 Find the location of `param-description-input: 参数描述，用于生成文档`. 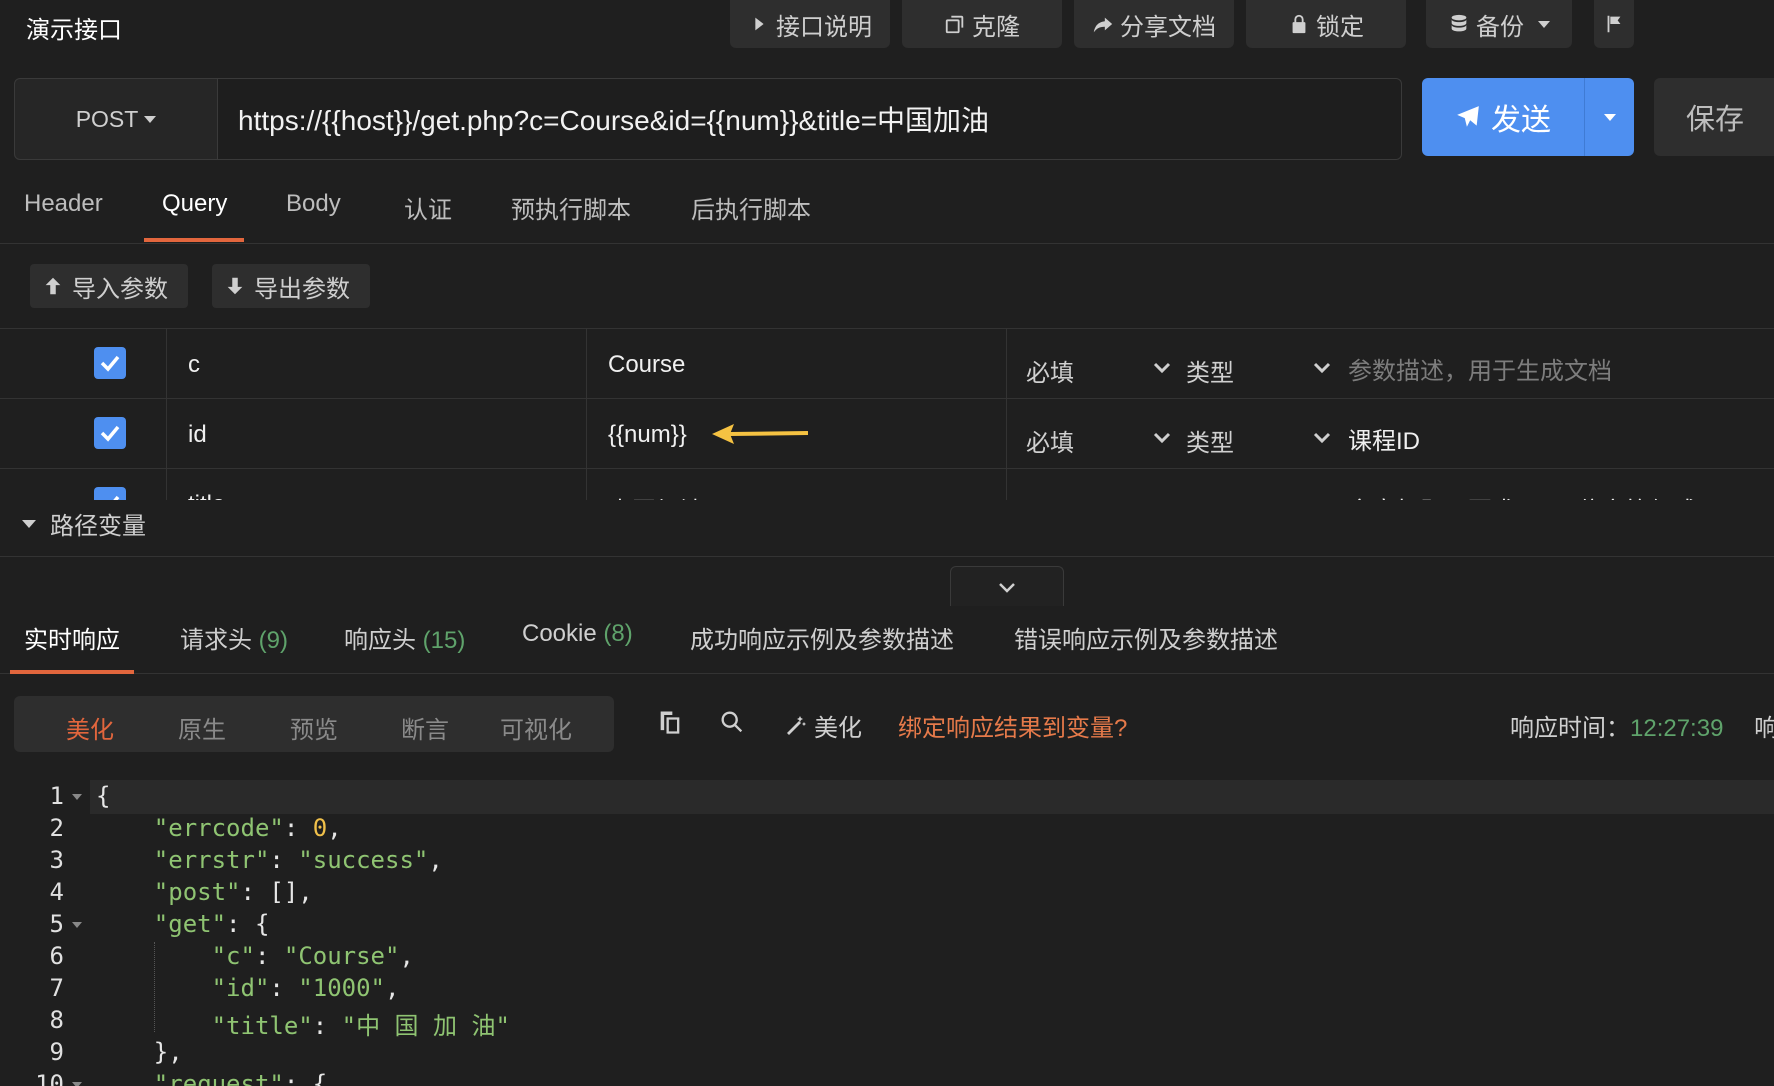

param-description-input: 参数描述，用于生成文档 is located at coordinates (1480, 368).